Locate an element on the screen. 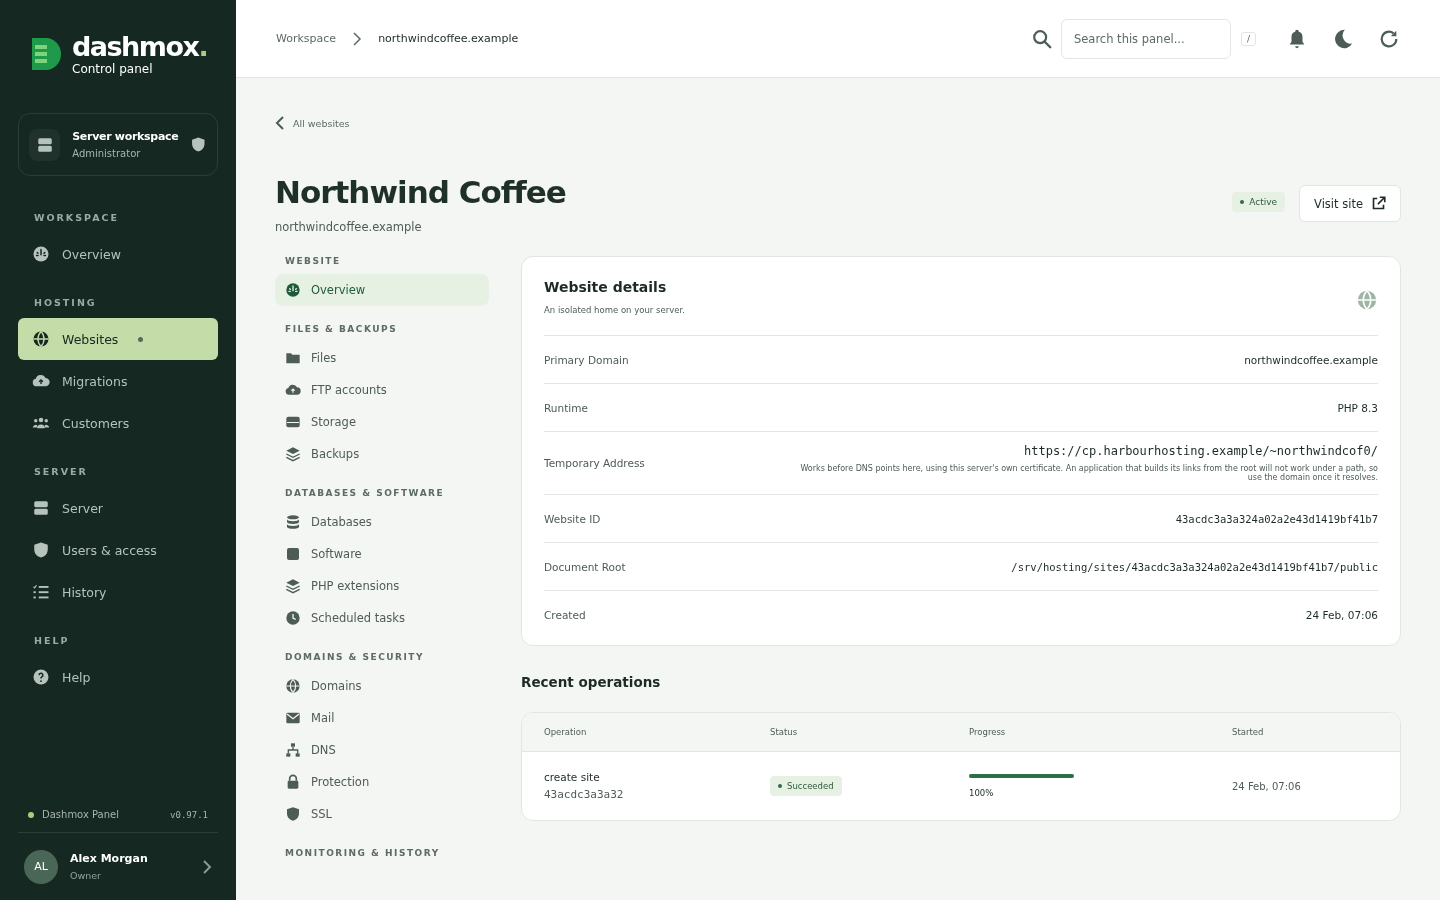  database-icon is located at coordinates (293, 522).